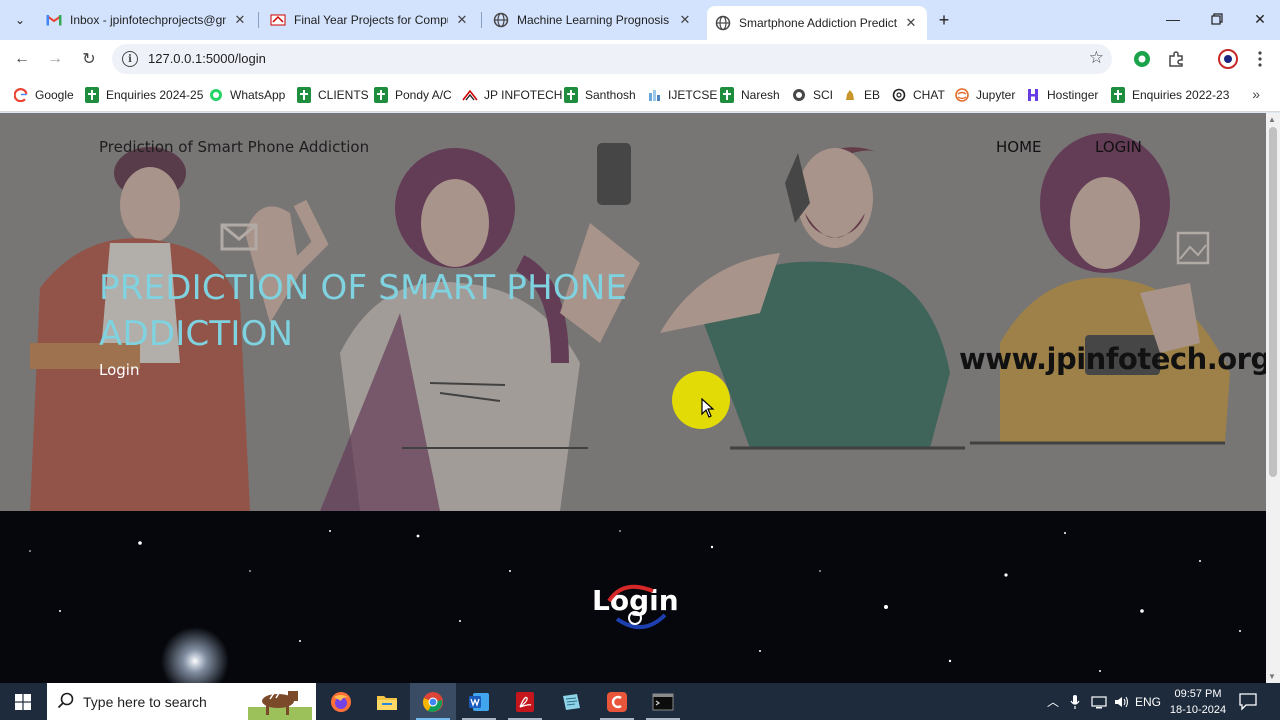 The width and height of the screenshot is (1280, 720). I want to click on bookmark-enquiries-2024-25: Enquiries 2024-25, so click(143, 95).